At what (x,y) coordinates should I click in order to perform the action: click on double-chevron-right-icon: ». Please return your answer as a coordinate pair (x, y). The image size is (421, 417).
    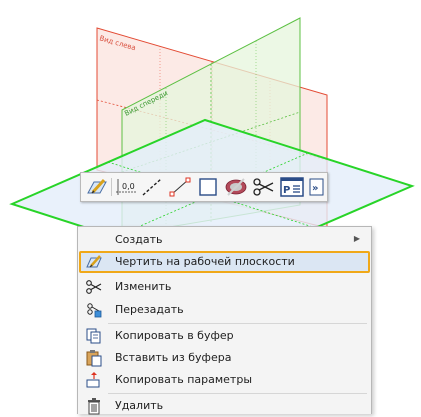
    Looking at the image, I should click on (316, 187).